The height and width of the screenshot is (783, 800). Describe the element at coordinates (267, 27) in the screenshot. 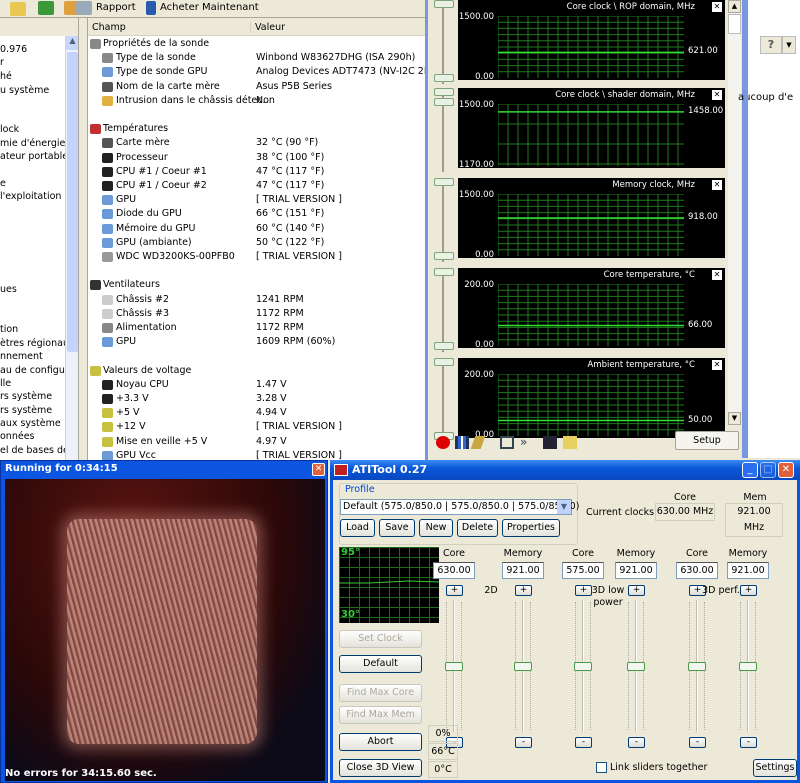

I see `column-value: Valeur` at that location.